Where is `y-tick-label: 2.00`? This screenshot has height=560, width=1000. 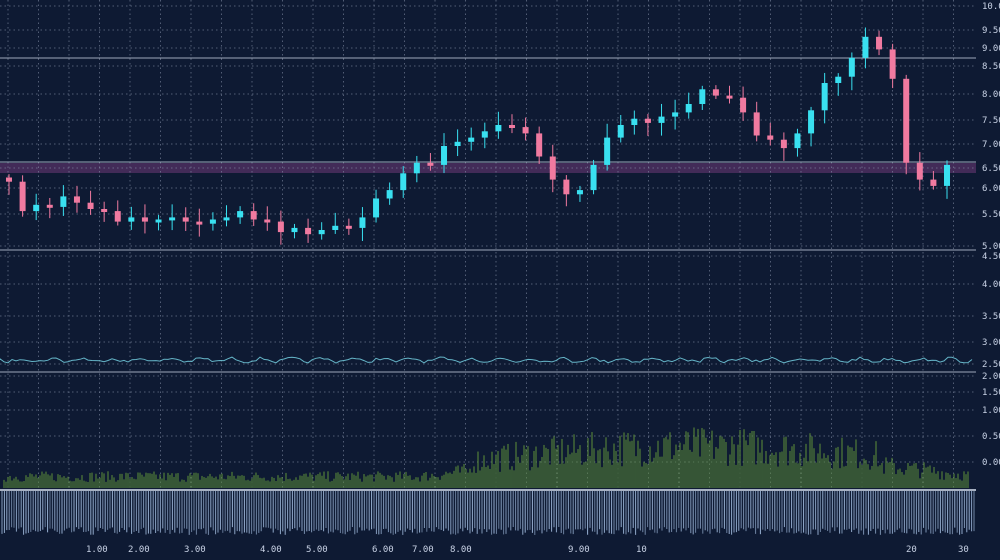 y-tick-label: 2.00 is located at coordinates (991, 377).